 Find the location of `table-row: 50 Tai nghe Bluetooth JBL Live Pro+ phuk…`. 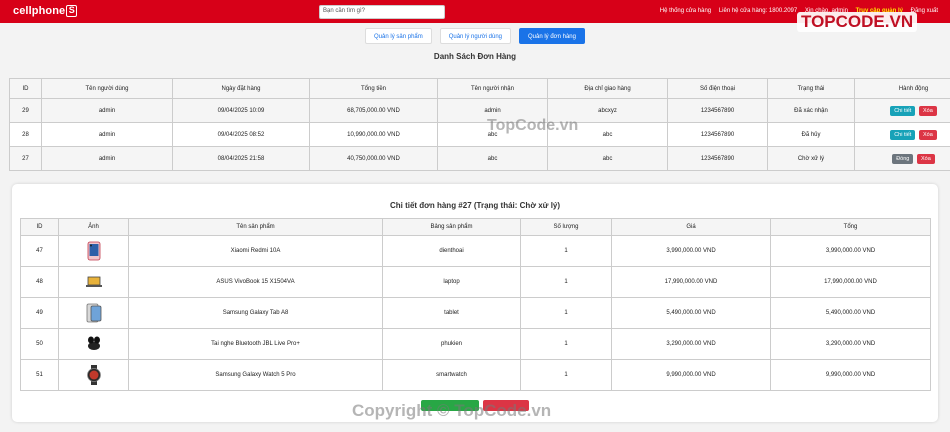

table-row: 50 Tai nghe Bluetooth JBL Live Pro+ phuk… is located at coordinates (475, 344).